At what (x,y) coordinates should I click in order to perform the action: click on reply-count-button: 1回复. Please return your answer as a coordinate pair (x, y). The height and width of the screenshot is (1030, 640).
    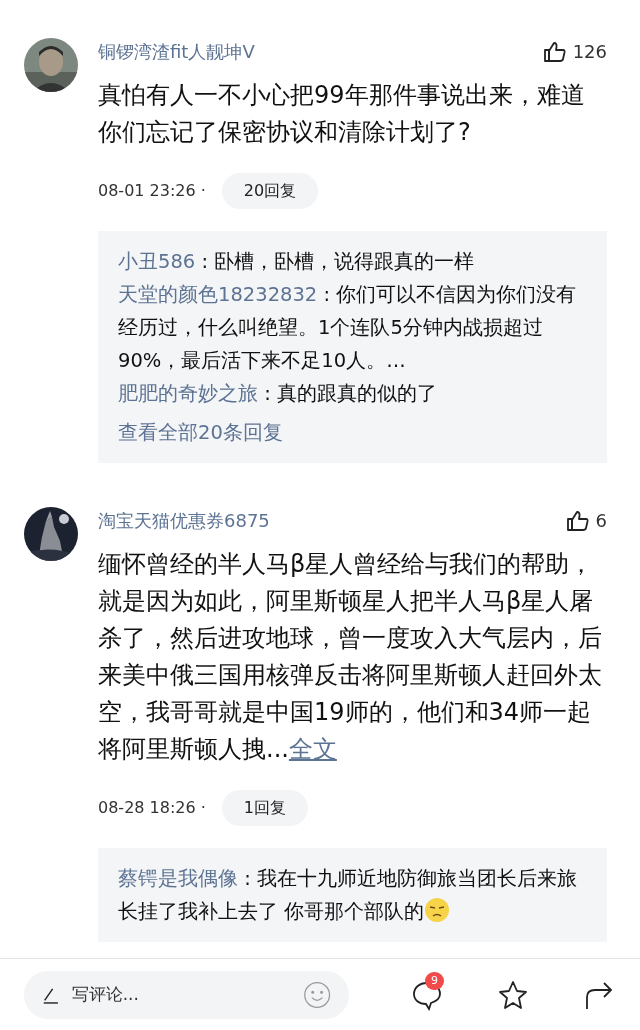
    Looking at the image, I should click on (265, 808).